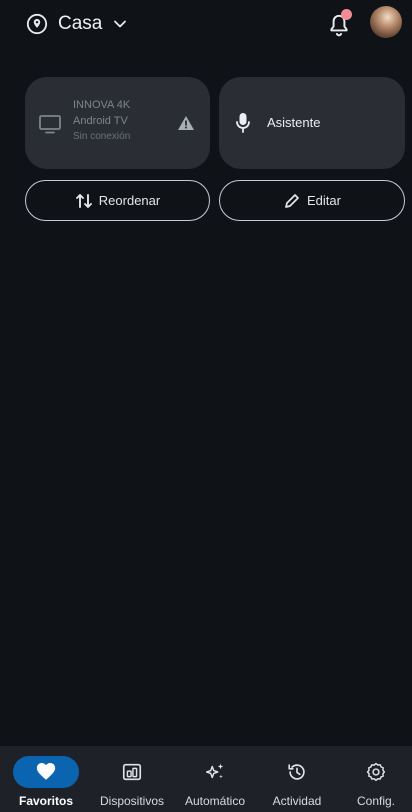 This screenshot has width=412, height=812. What do you see at coordinates (129, 200) in the screenshot?
I see `reorder-label: Reordenar` at bounding box center [129, 200].